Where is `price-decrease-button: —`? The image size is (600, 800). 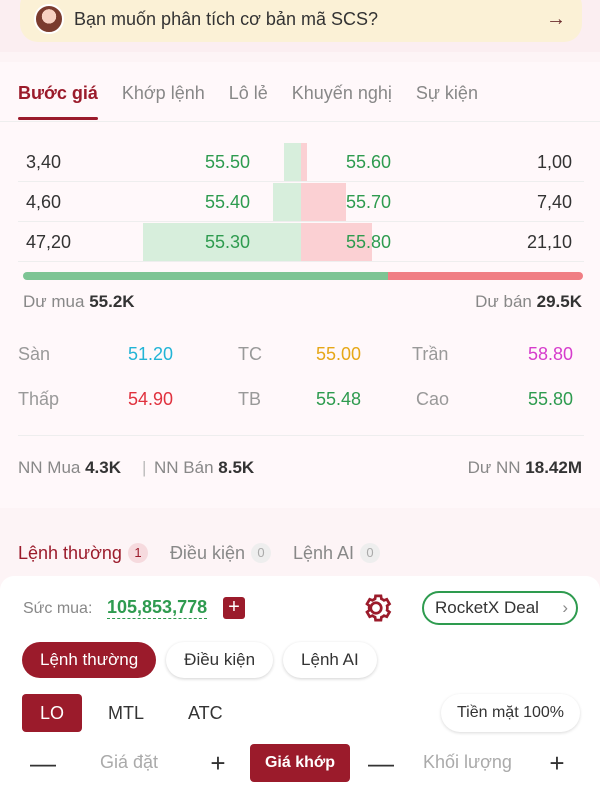
price-decrease-button: — is located at coordinates (43, 763).